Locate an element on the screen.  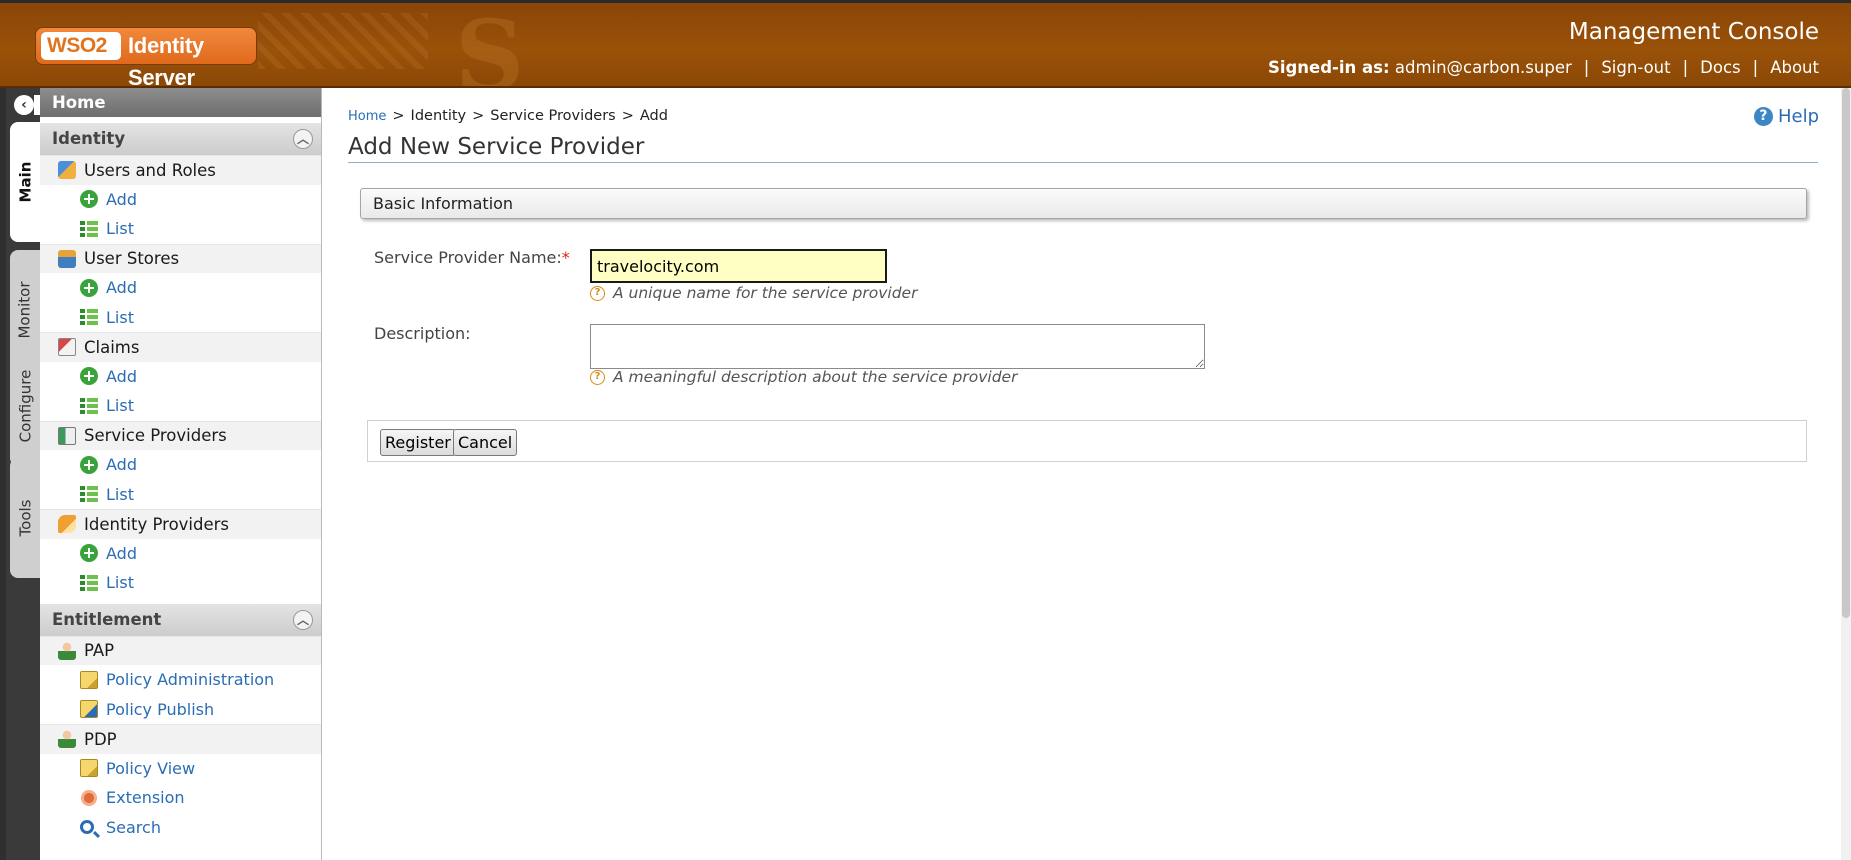
breadcrumb-service-providers: Service Providers is located at coordinates (553, 116).